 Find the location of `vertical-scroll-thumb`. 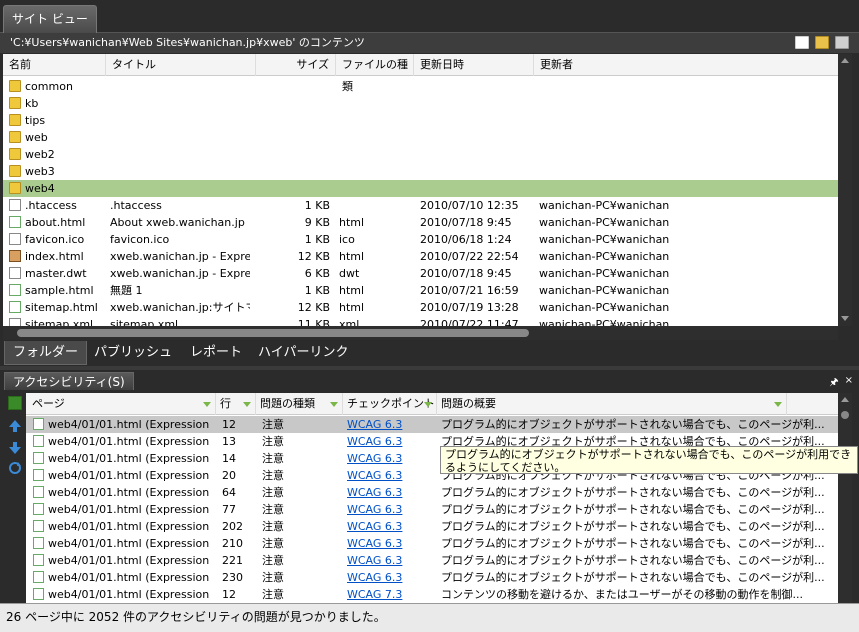

vertical-scroll-thumb is located at coordinates (845, 415).